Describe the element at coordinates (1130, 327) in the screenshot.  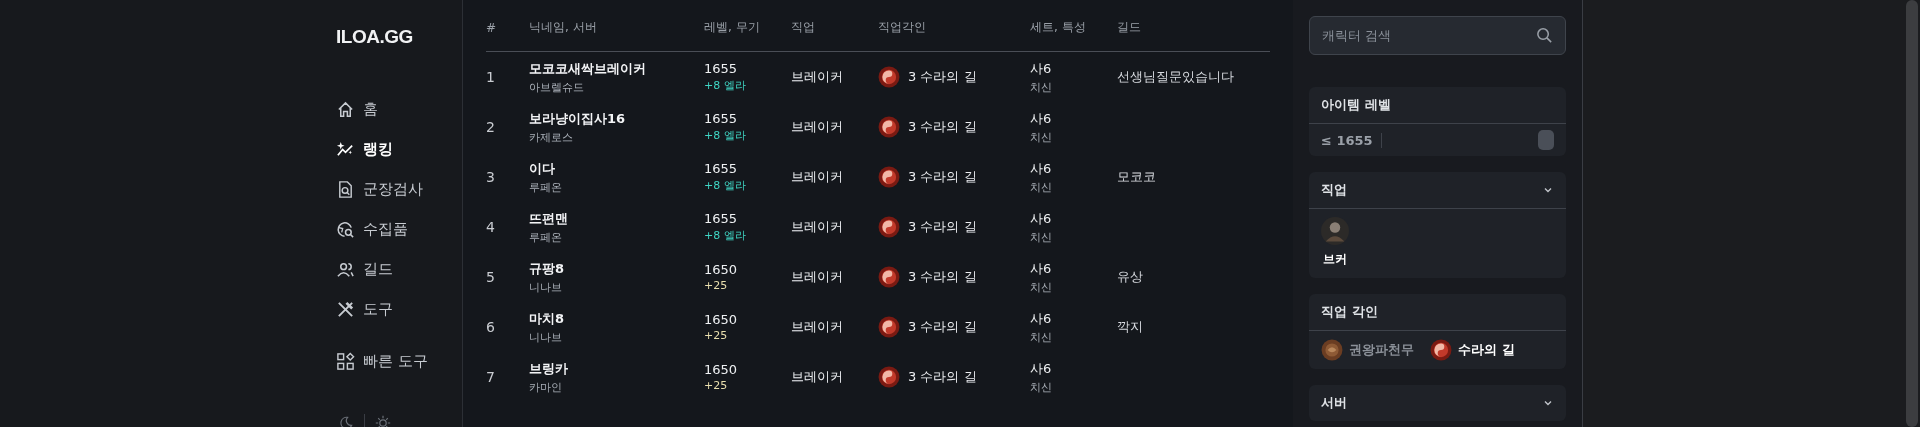
I see `guild-name: 깍지` at that location.